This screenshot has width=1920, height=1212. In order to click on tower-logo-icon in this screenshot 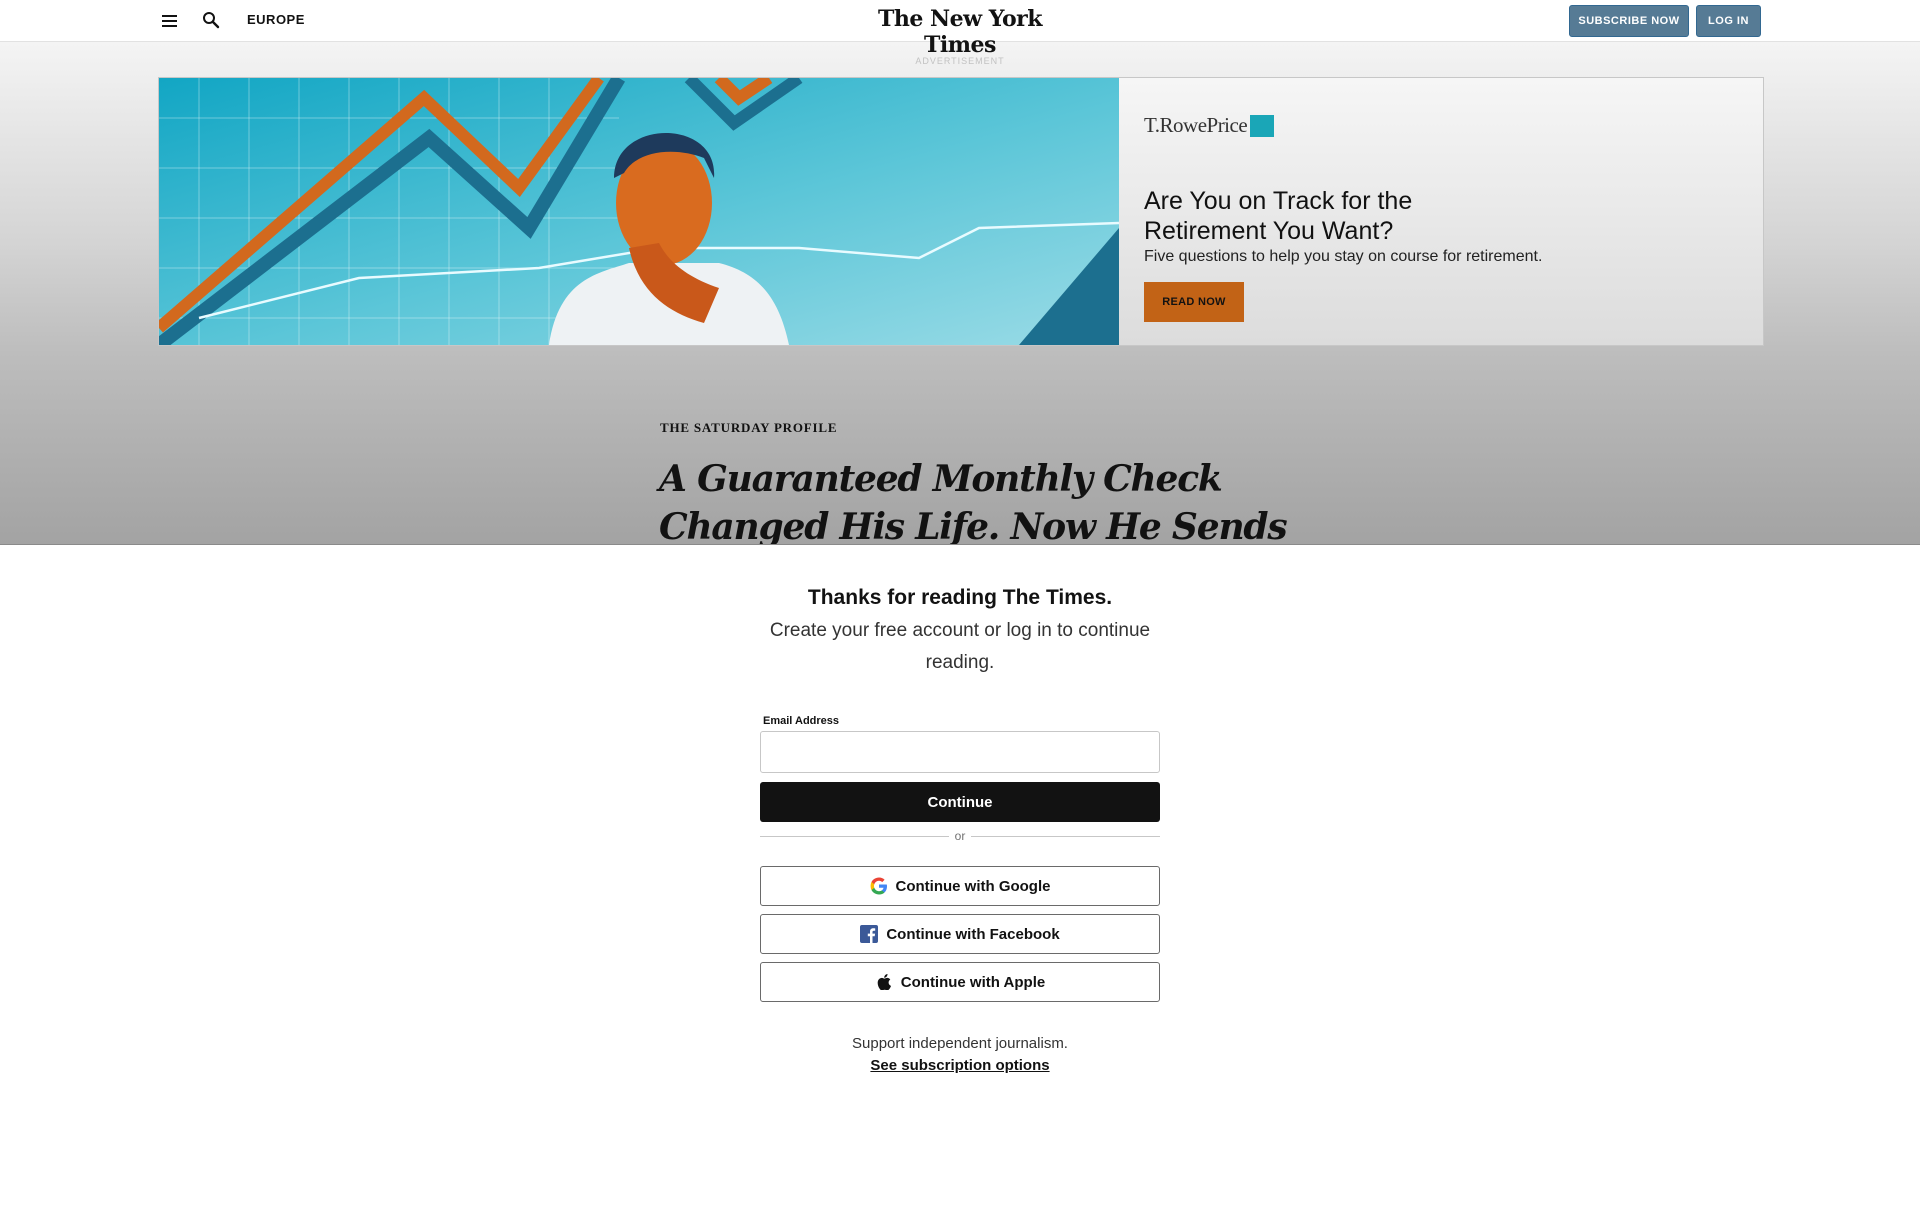, I will do `click(1262, 125)`.